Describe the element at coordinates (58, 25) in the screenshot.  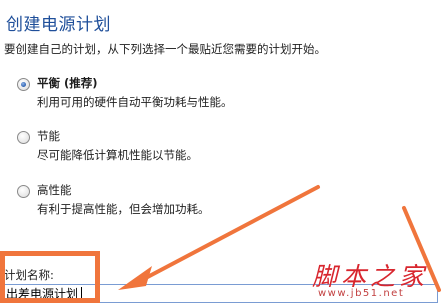
I see `page-title: 创建电源计划` at that location.